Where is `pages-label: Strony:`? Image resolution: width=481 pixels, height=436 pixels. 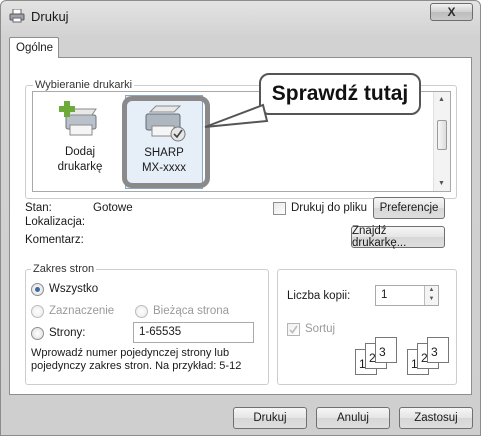
pages-label: Strony: is located at coordinates (67, 333).